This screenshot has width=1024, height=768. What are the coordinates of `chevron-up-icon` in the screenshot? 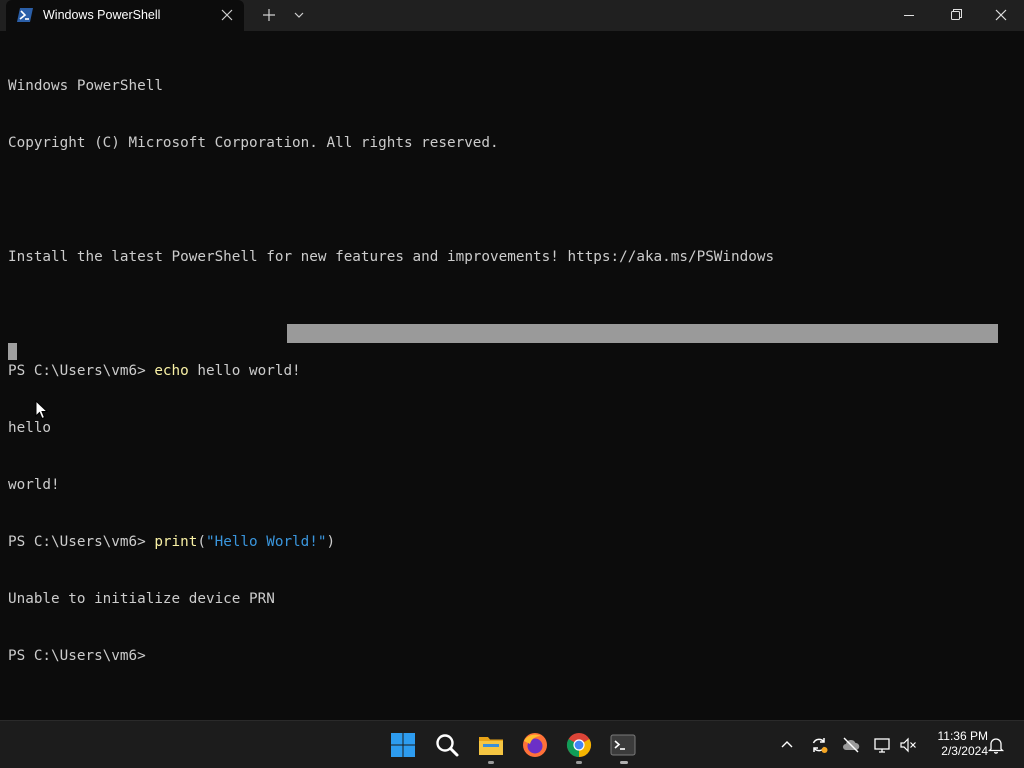 It's located at (787, 745).